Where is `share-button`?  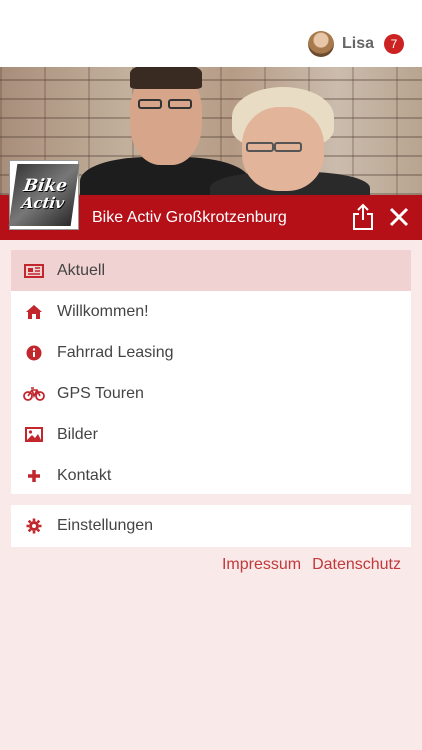
share-button is located at coordinates (363, 217).